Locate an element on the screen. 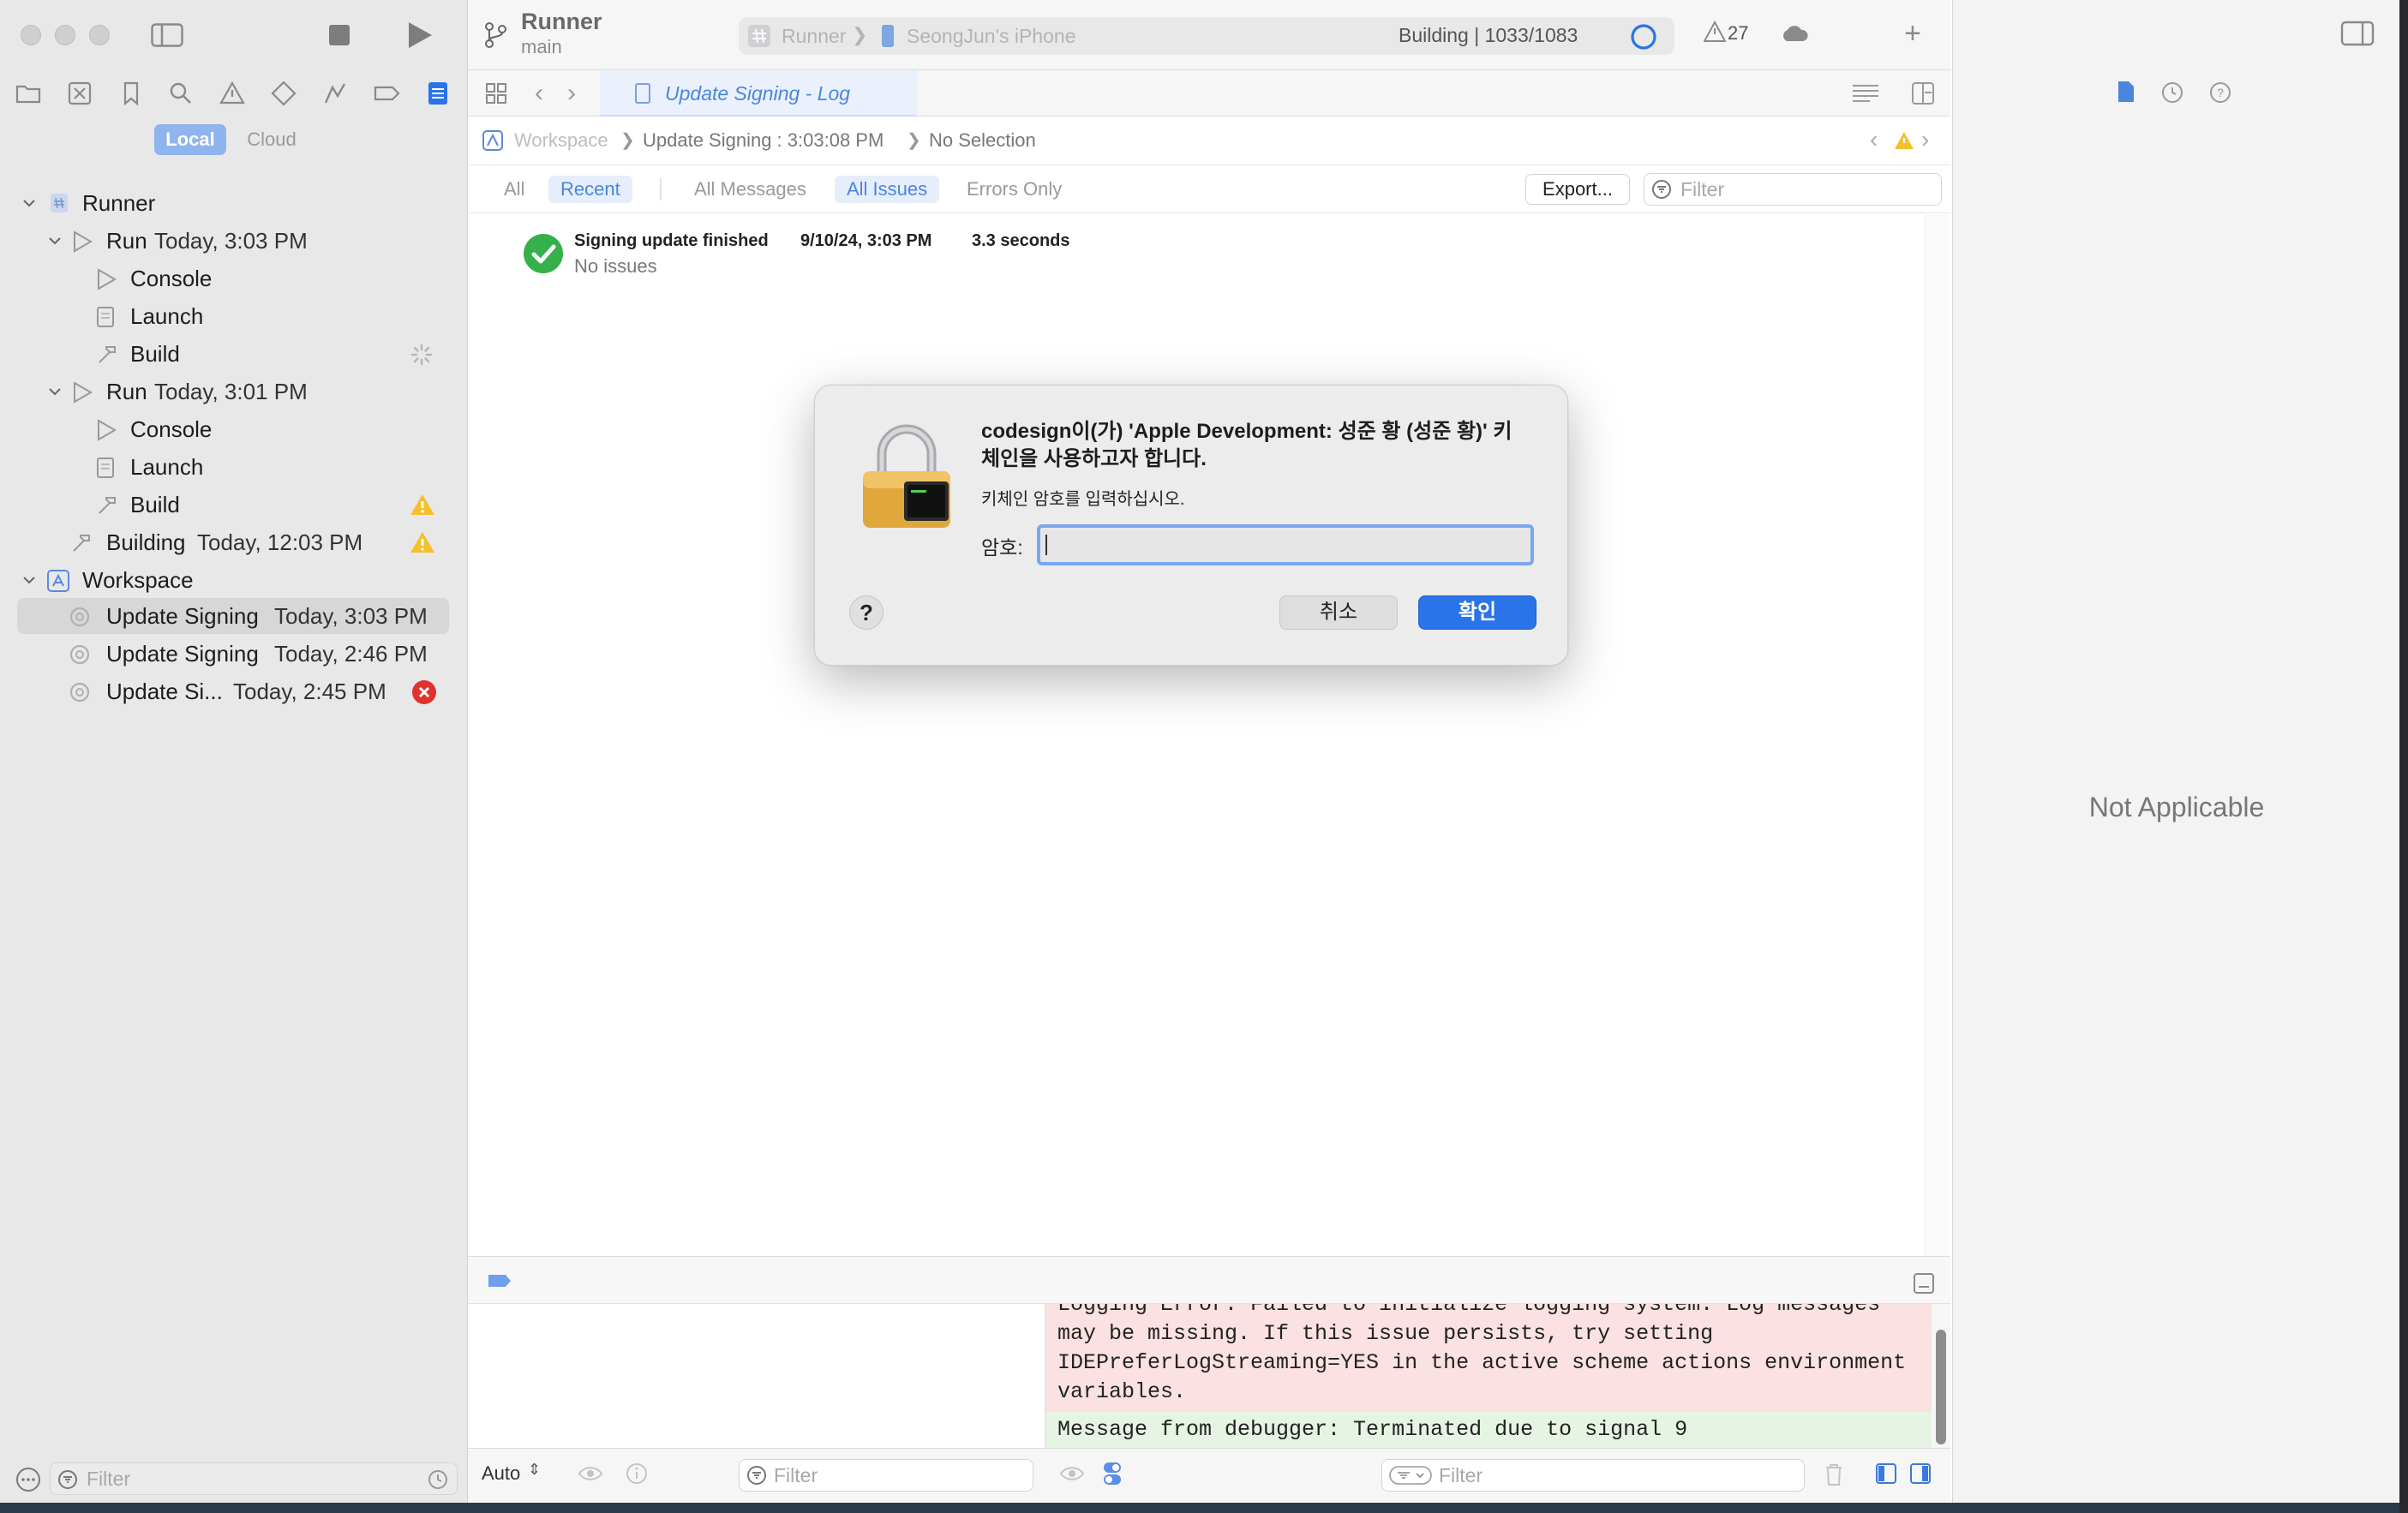 The image size is (2408, 1513). test-icon is located at coordinates (283, 94).